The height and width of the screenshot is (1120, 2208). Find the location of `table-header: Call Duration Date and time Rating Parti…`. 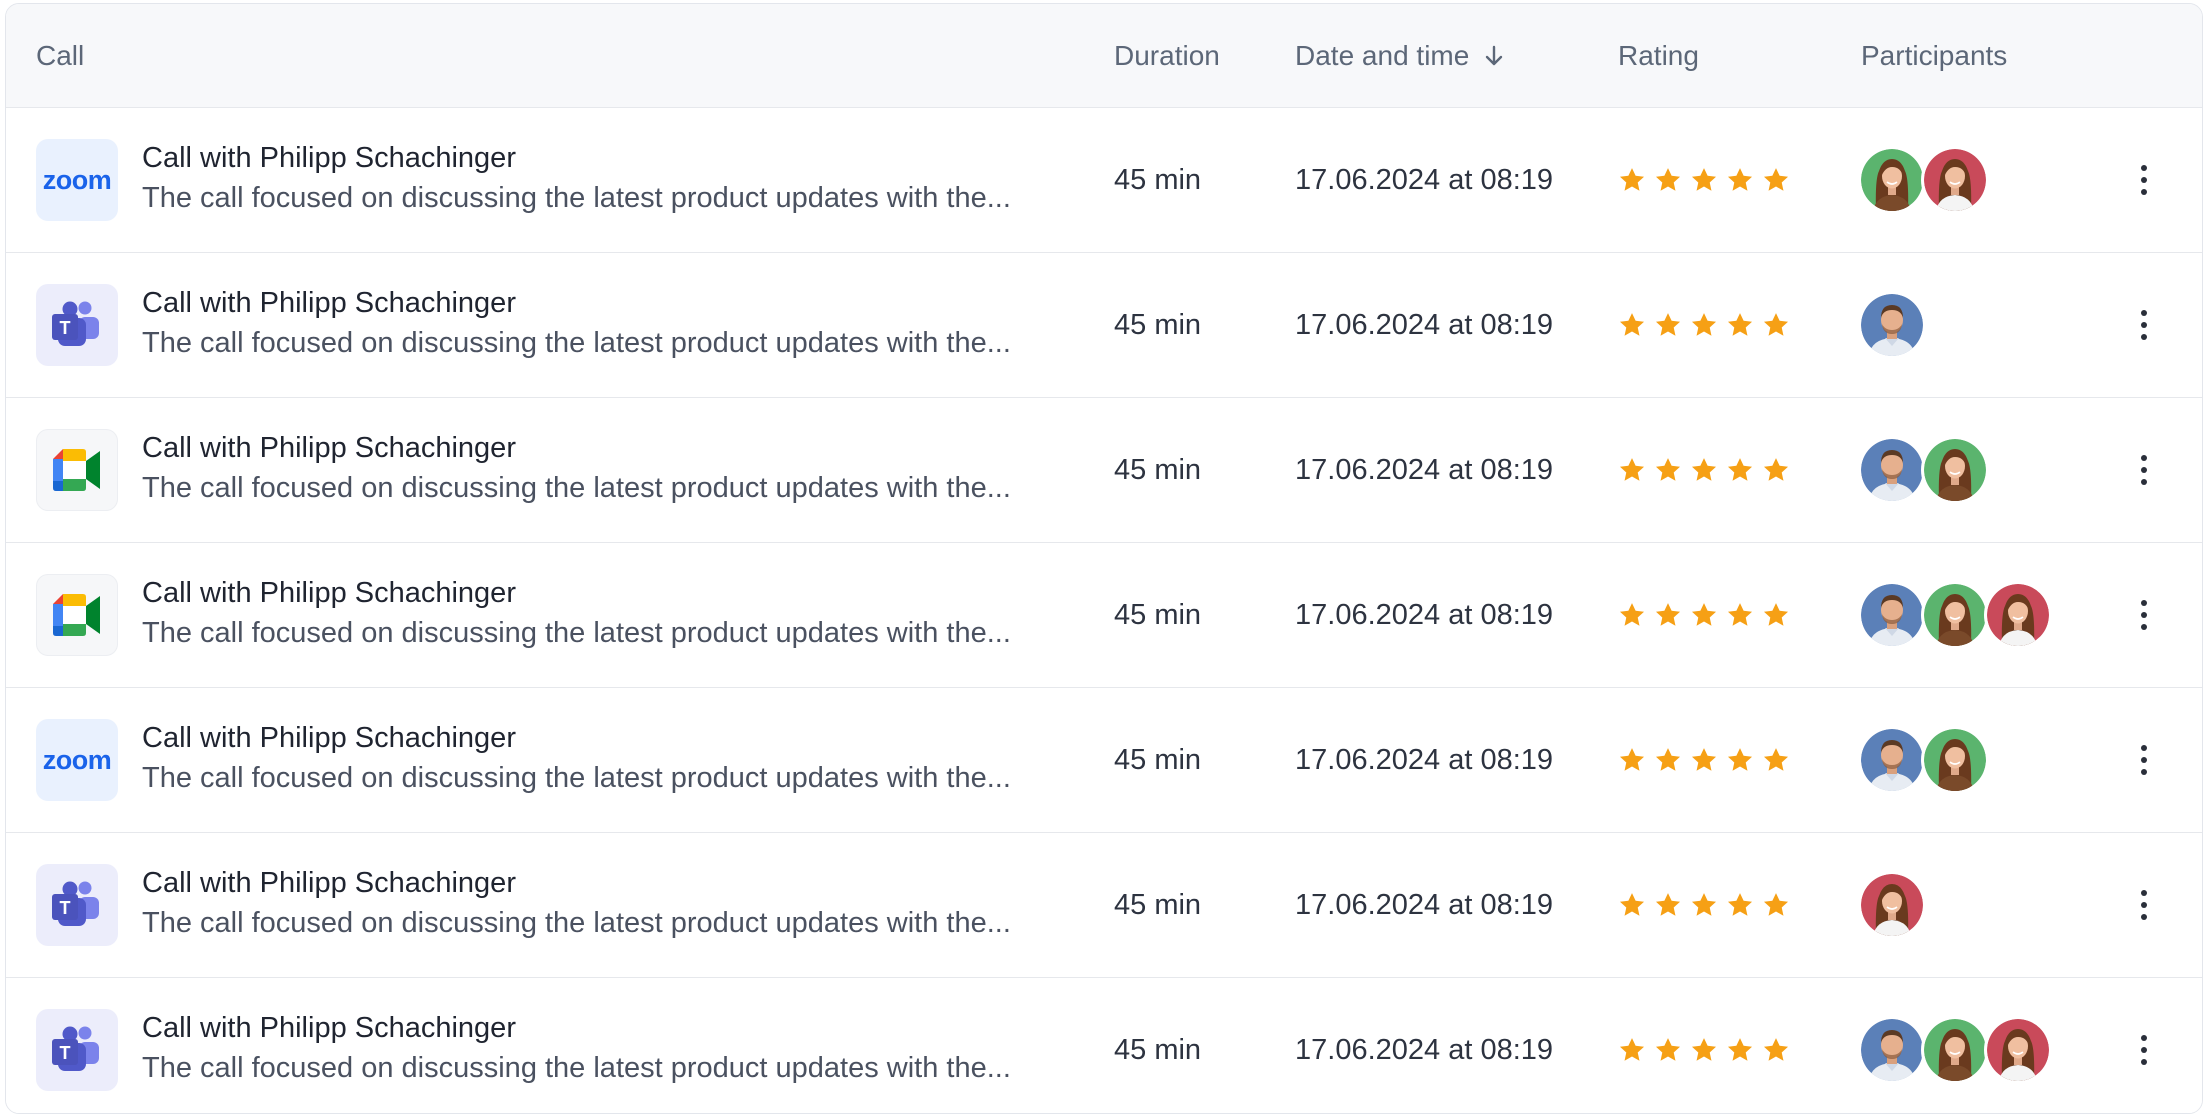

table-header: Call Duration Date and time Rating Parti… is located at coordinates (1104, 56).